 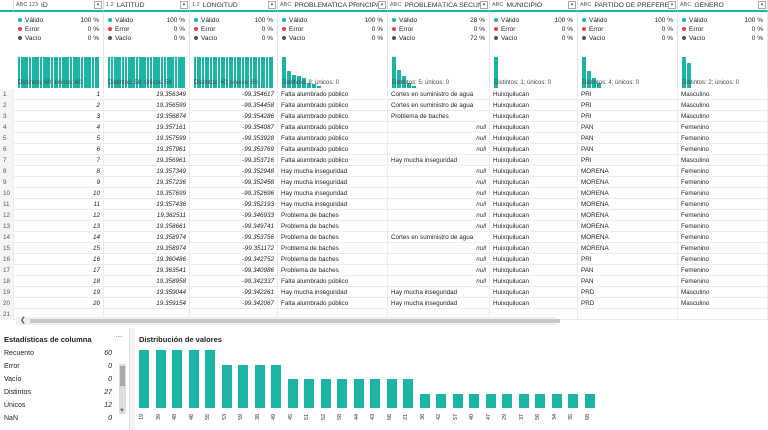 I want to click on row-number: 5, so click(x=7, y=138).